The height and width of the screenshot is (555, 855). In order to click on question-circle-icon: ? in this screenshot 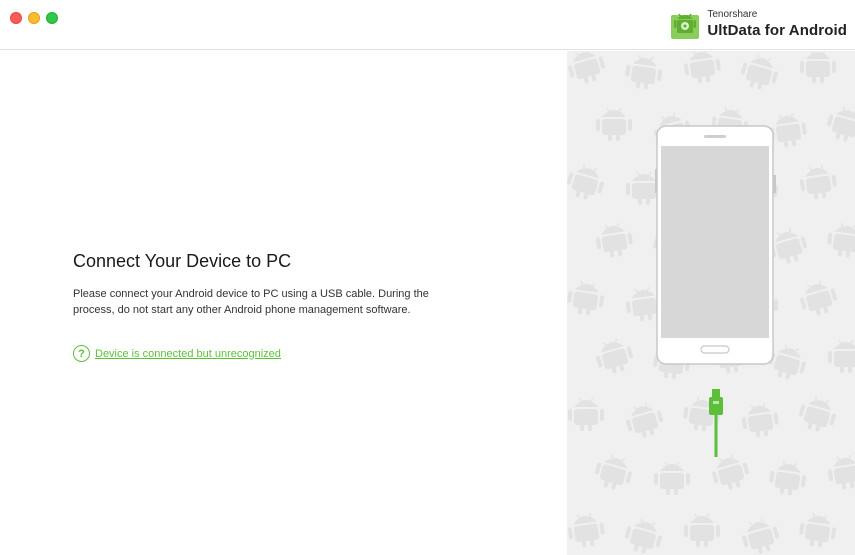, I will do `click(81, 353)`.